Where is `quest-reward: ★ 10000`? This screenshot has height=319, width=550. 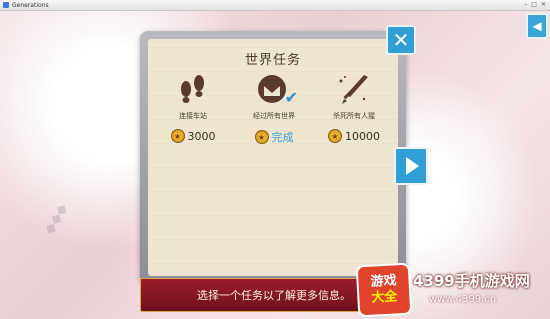
quest-reward: ★ 10000 is located at coordinates (354, 136).